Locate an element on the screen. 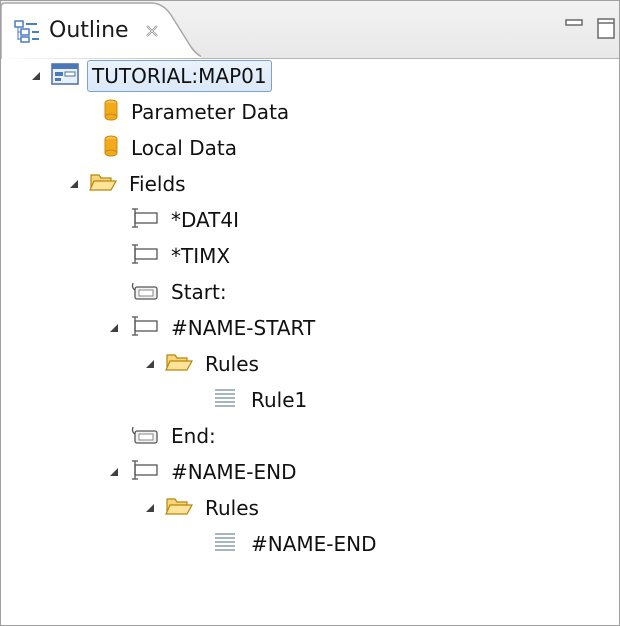  tree-label: Local Data is located at coordinates (184, 148).